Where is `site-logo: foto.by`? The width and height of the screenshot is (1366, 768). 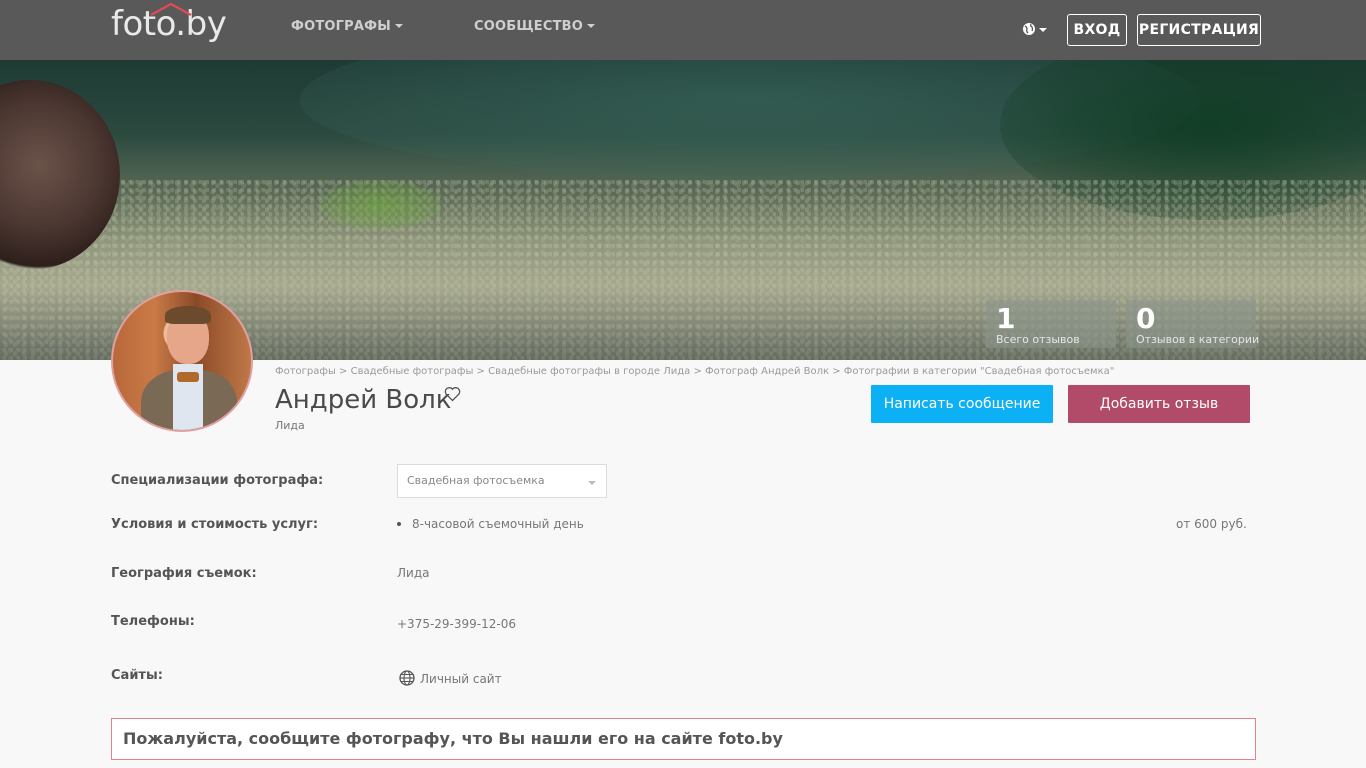
site-logo: foto.by is located at coordinates (169, 25).